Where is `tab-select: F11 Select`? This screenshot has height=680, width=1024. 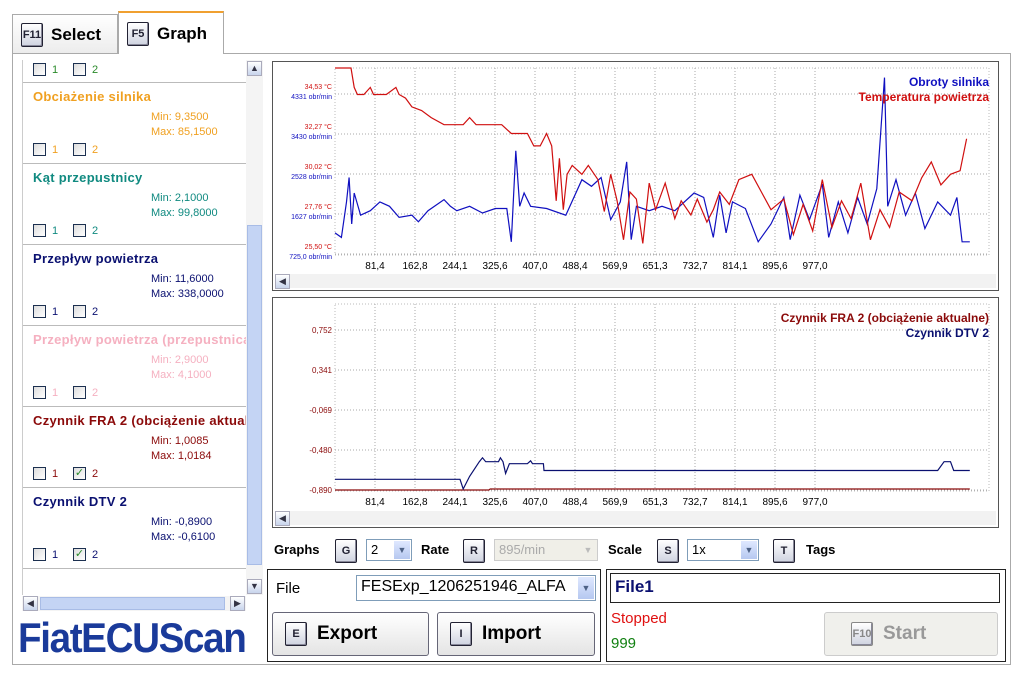
tab-select: F11 Select is located at coordinates (65, 34).